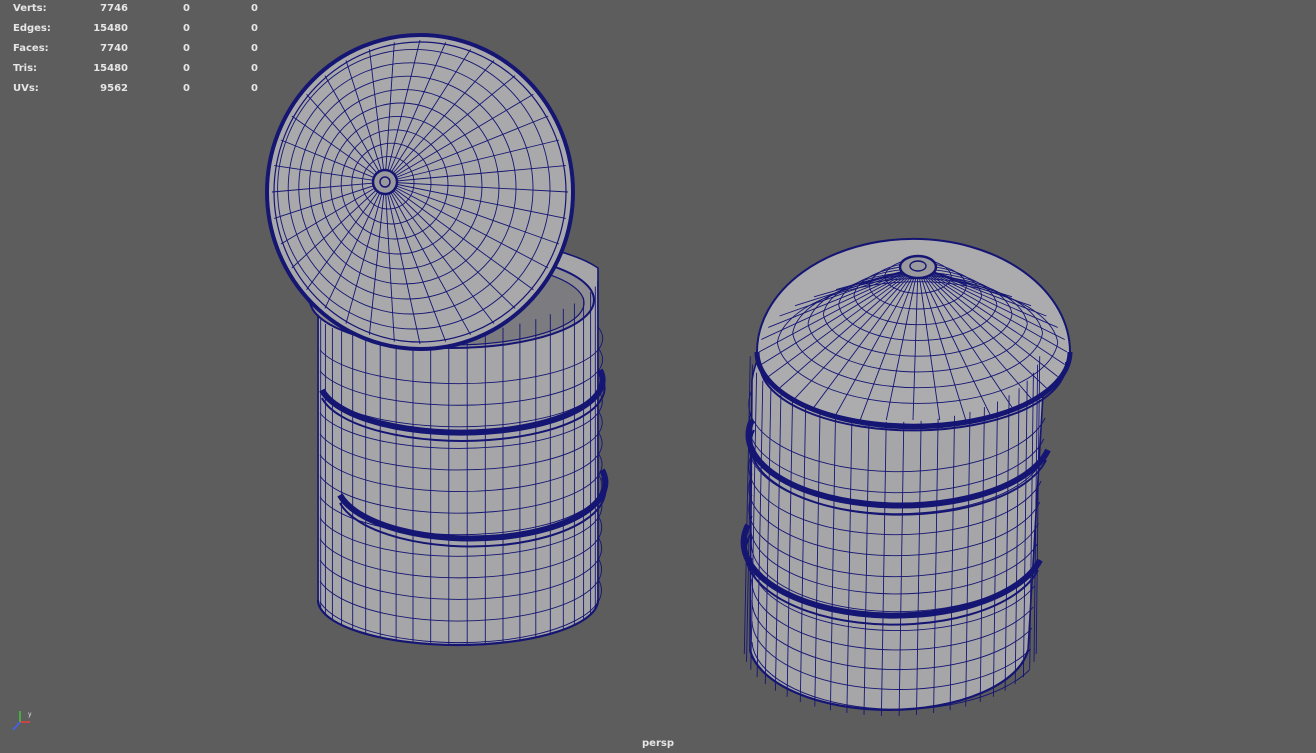  What do you see at coordinates (114, 48) in the screenshot?
I see `hud-total: 7740` at bounding box center [114, 48].